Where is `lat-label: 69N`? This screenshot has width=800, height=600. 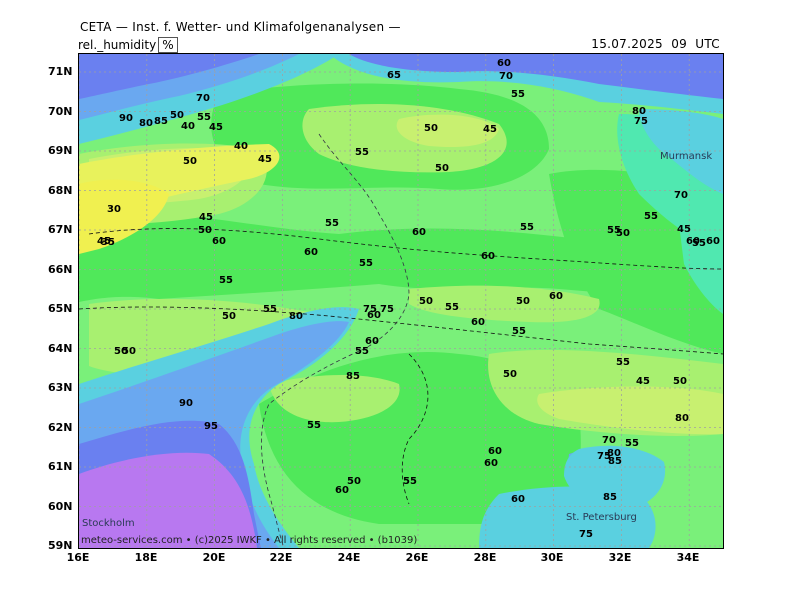
lat-label: 69N is located at coordinates (60, 150).